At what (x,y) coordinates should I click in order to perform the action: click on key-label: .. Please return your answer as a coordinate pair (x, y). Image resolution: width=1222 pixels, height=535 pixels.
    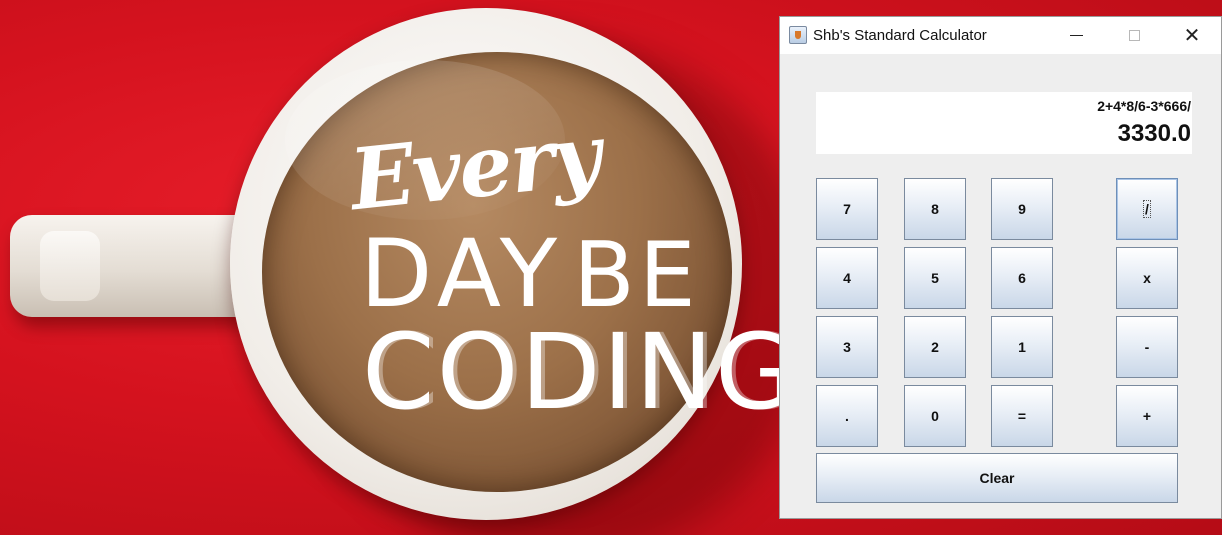
    Looking at the image, I should click on (847, 416).